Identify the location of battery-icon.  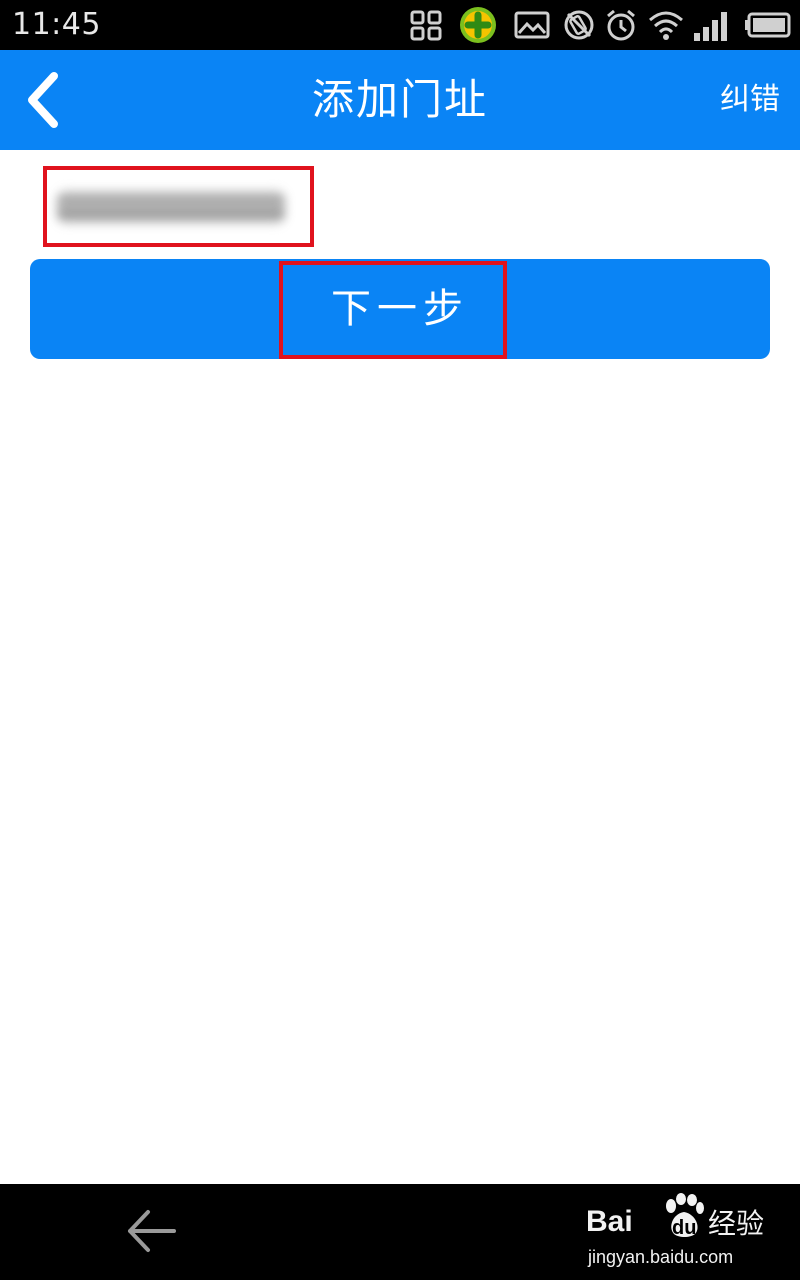
(768, 25).